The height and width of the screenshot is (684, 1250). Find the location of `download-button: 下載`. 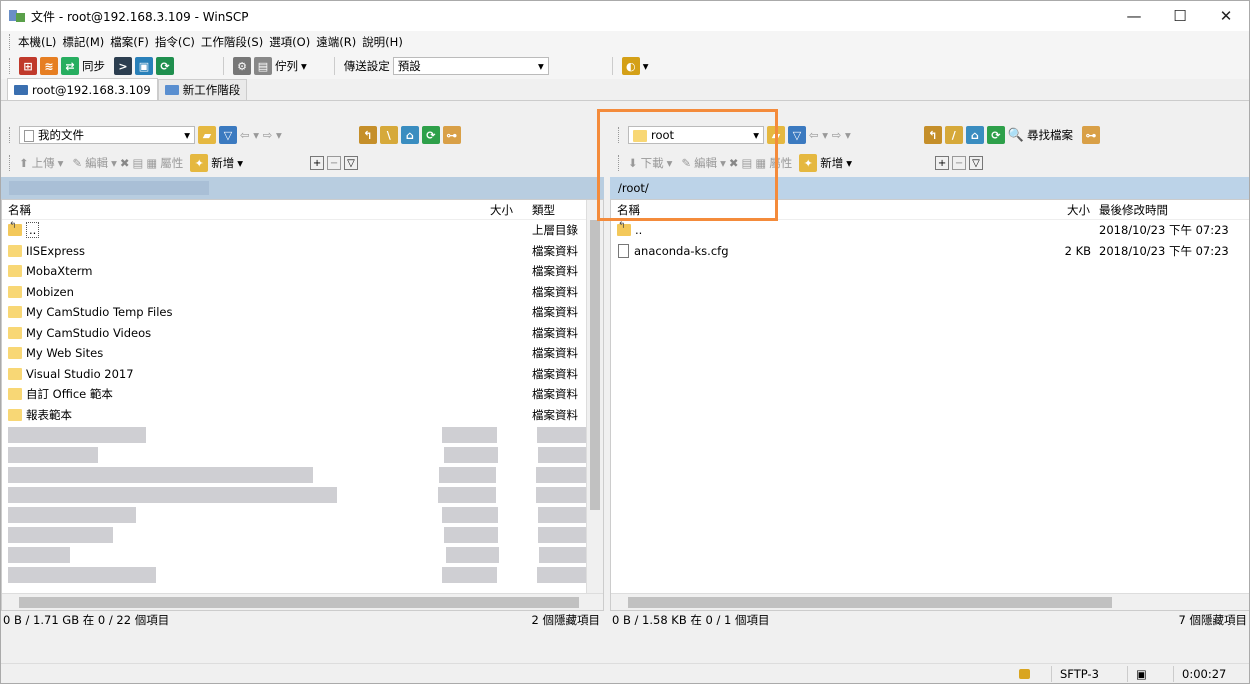

download-button: 下載 is located at coordinates (652, 163).